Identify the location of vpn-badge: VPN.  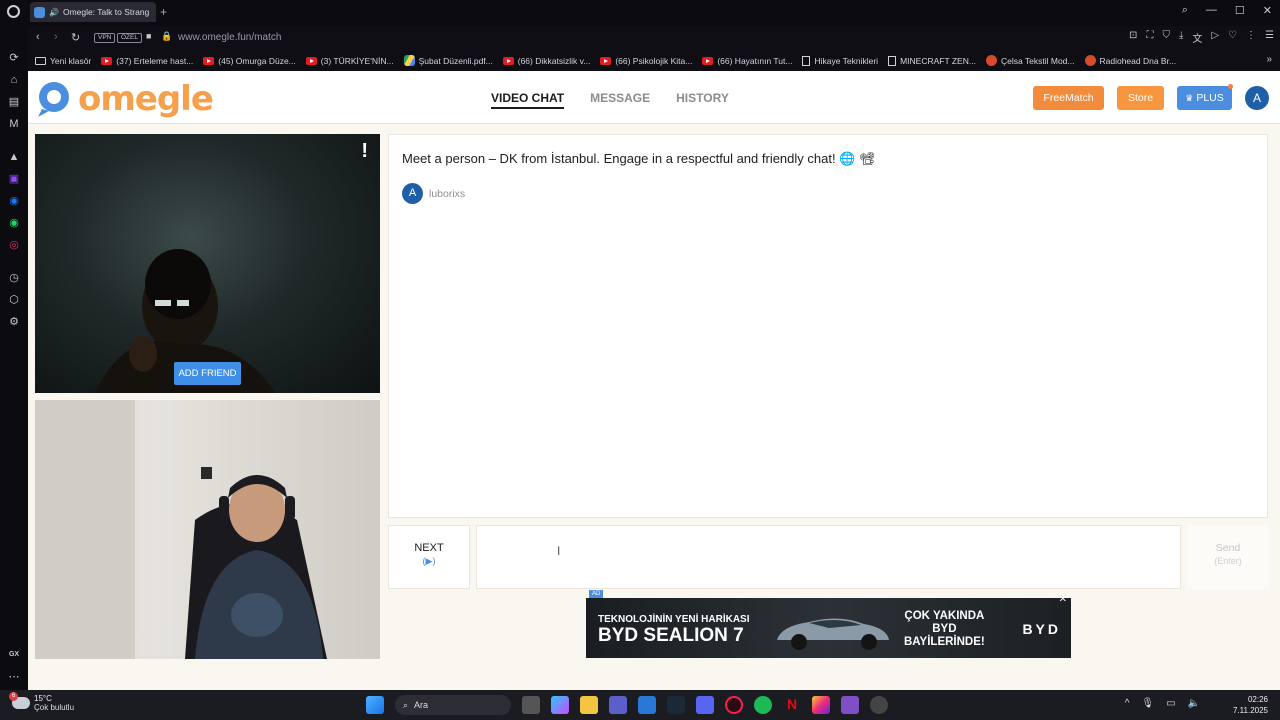
(105, 38).